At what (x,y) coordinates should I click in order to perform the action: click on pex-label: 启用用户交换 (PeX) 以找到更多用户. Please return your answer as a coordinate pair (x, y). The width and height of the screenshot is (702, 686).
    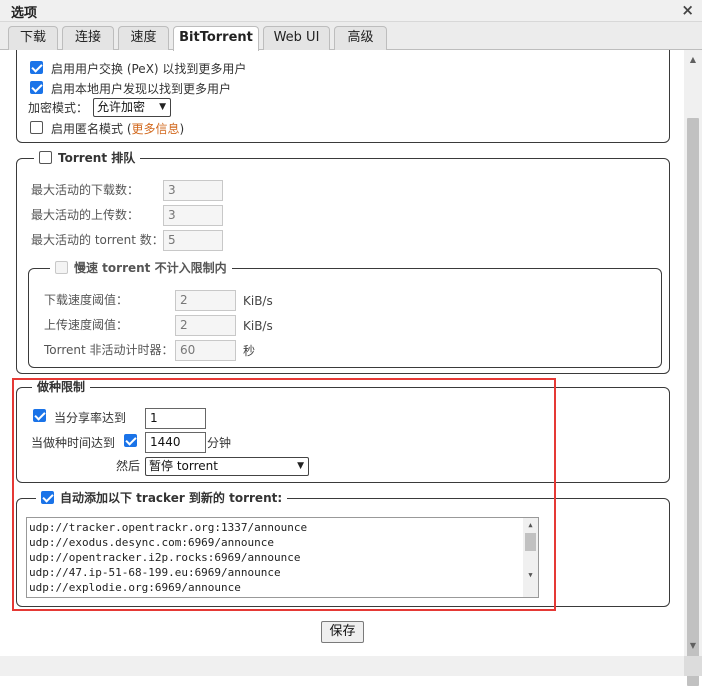
    Looking at the image, I should click on (149, 69).